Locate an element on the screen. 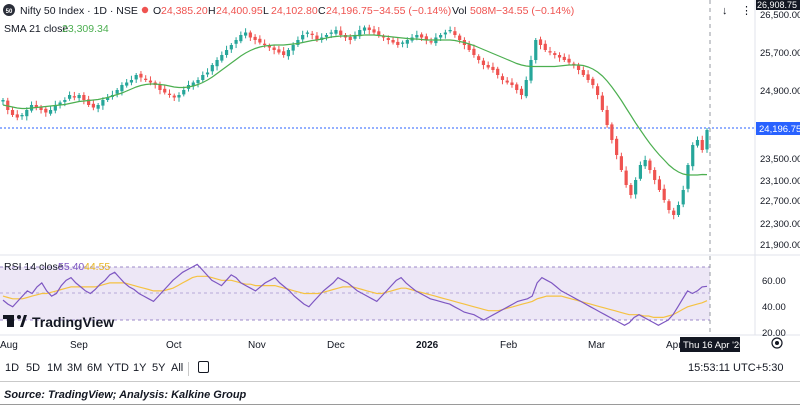 The image size is (800, 412). calendar-icon is located at coordinates (203, 367).